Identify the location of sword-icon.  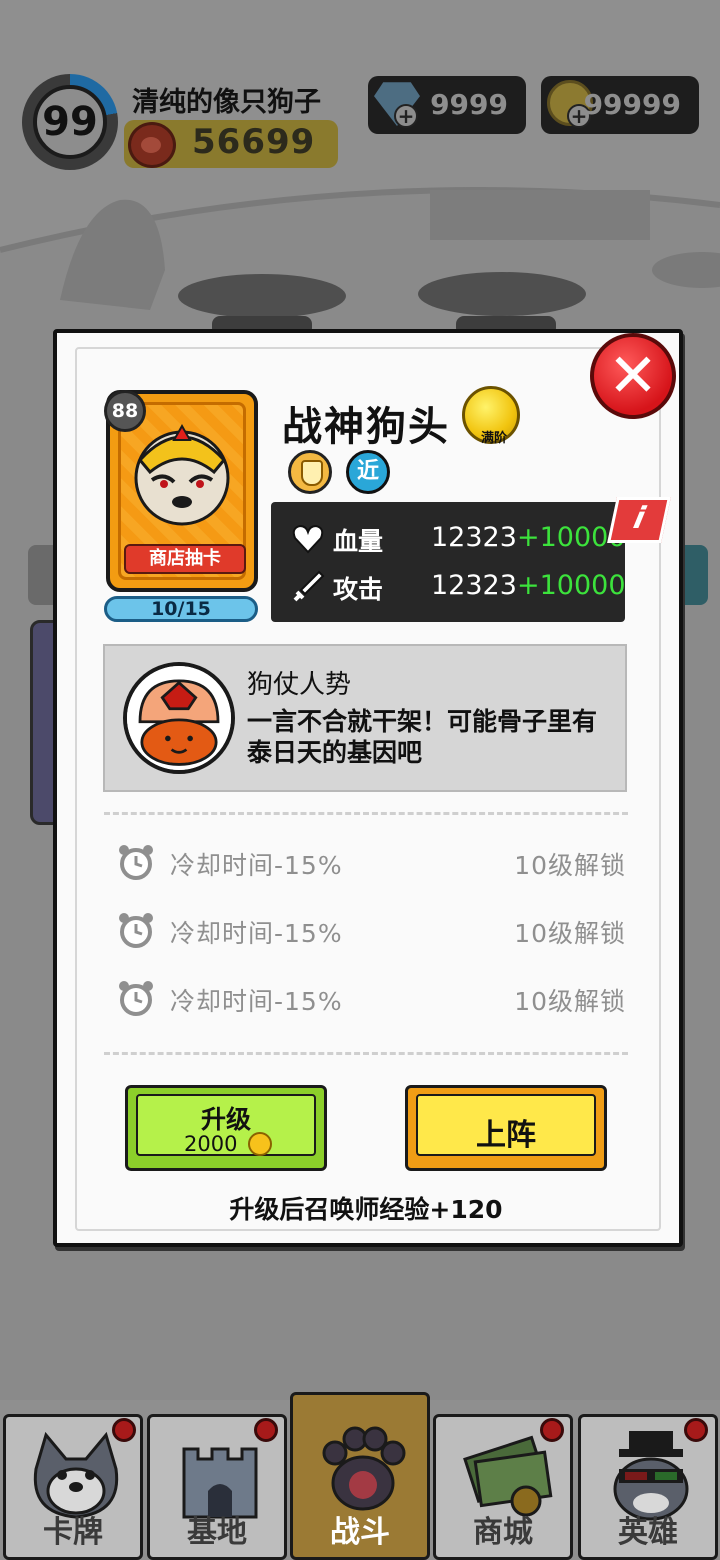
(309, 586).